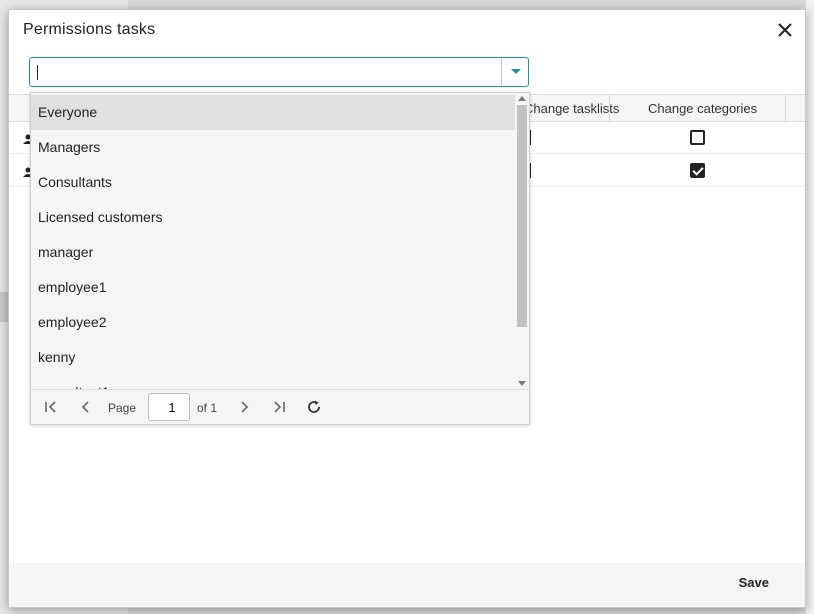 Image resolution: width=814 pixels, height=614 pixels. Describe the element at coordinates (522, 216) in the screenshot. I see `scrollbar-thumb` at that location.